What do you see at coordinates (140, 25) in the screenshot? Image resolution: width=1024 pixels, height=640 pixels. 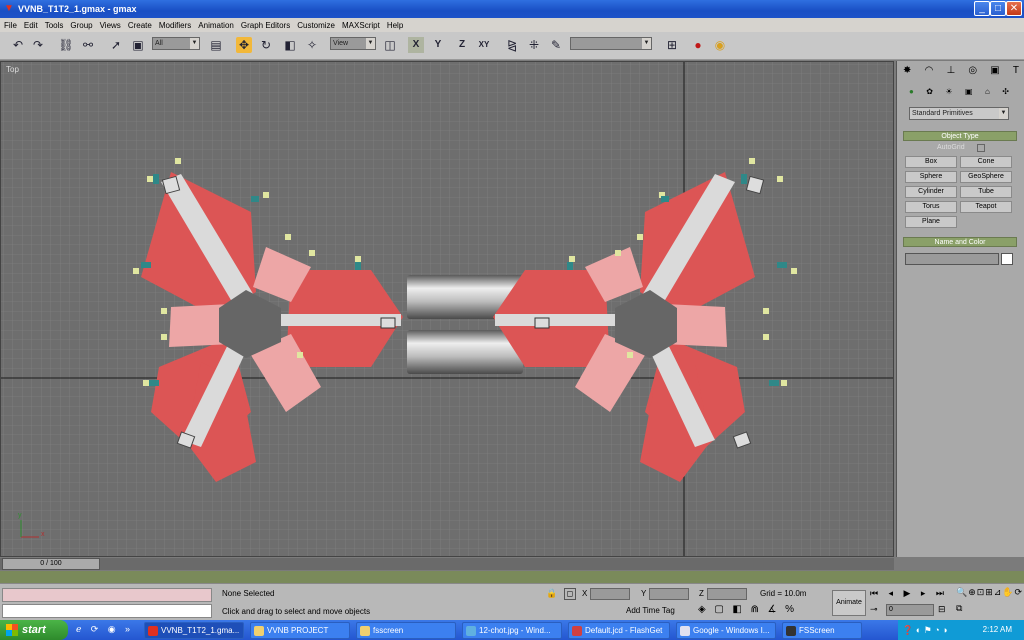 I see `menu-create: Create` at bounding box center [140, 25].